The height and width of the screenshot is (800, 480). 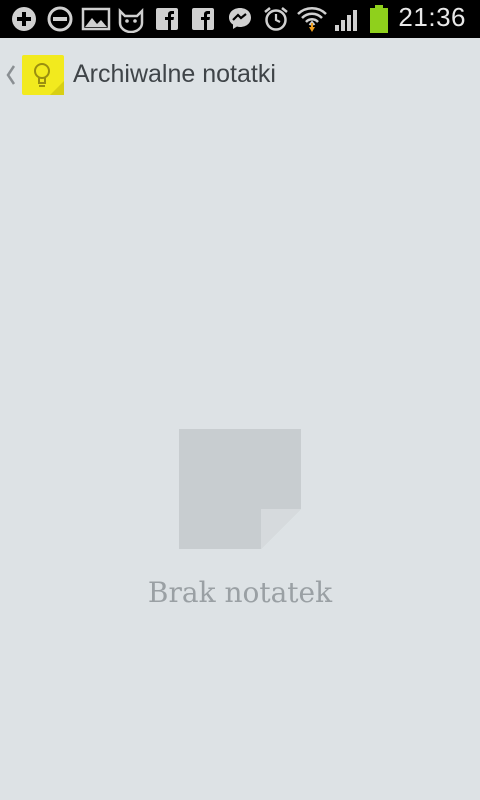 I want to click on battery-icon, so click(x=379, y=19).